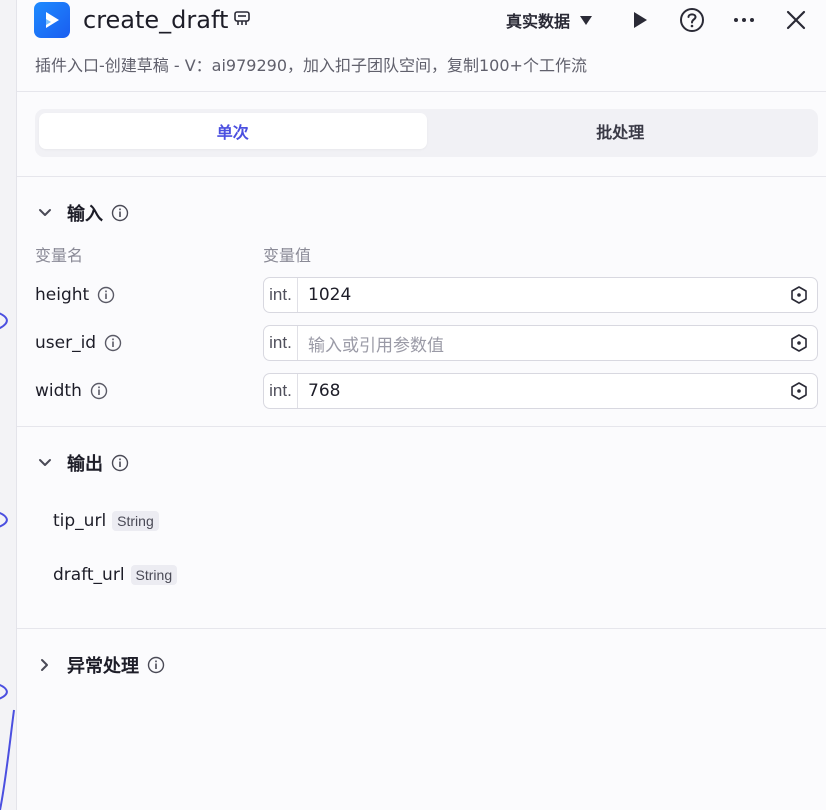 The height and width of the screenshot is (810, 826). I want to click on field-name: user_id, so click(66, 343).